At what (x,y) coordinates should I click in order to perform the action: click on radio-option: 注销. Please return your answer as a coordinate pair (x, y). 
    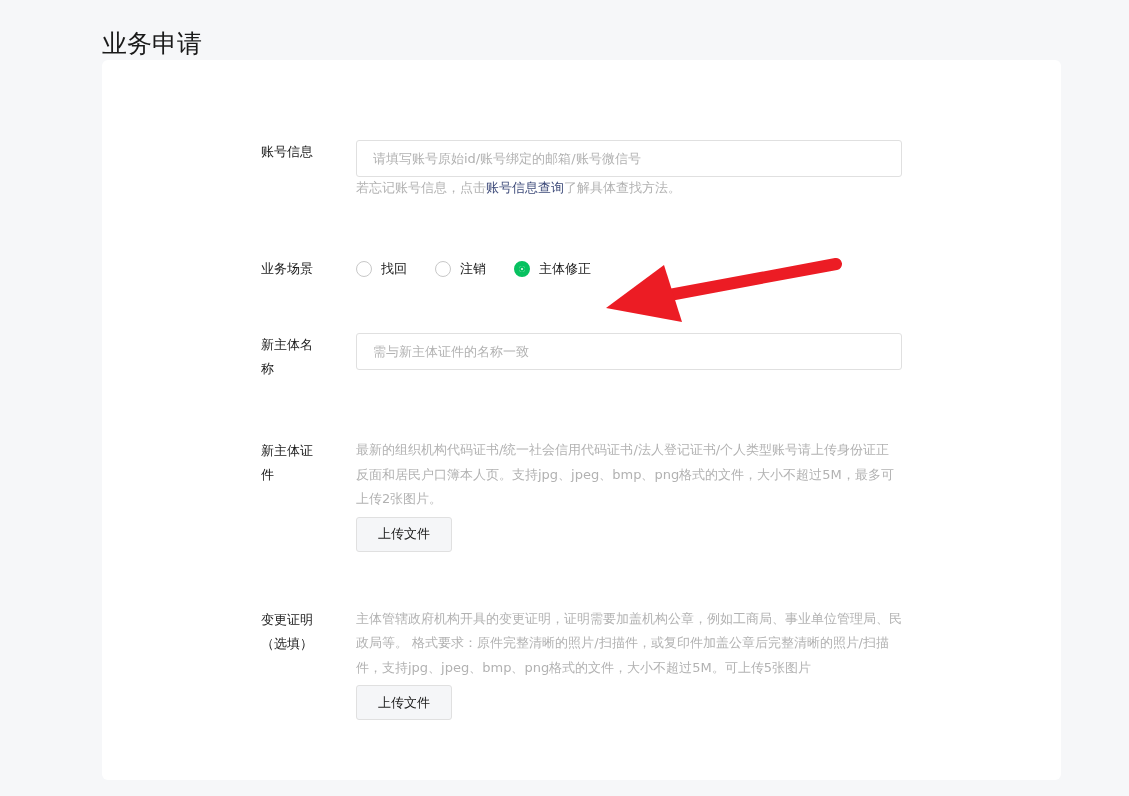
    Looking at the image, I should click on (460, 269).